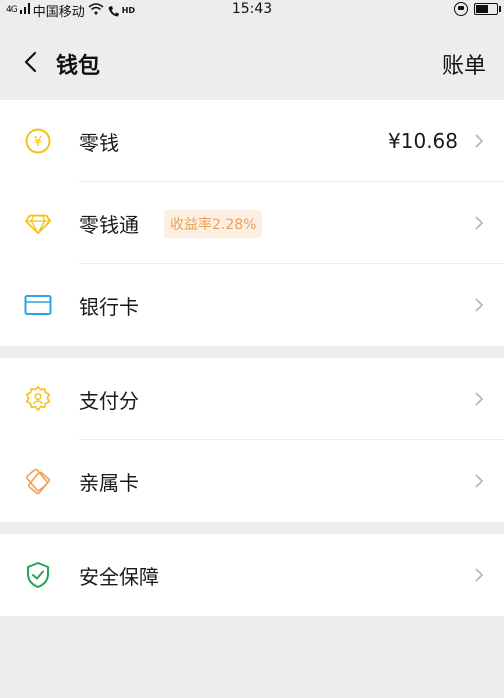 The height and width of the screenshot is (698, 504). I want to click on status-time: 15:43, so click(252, 9).